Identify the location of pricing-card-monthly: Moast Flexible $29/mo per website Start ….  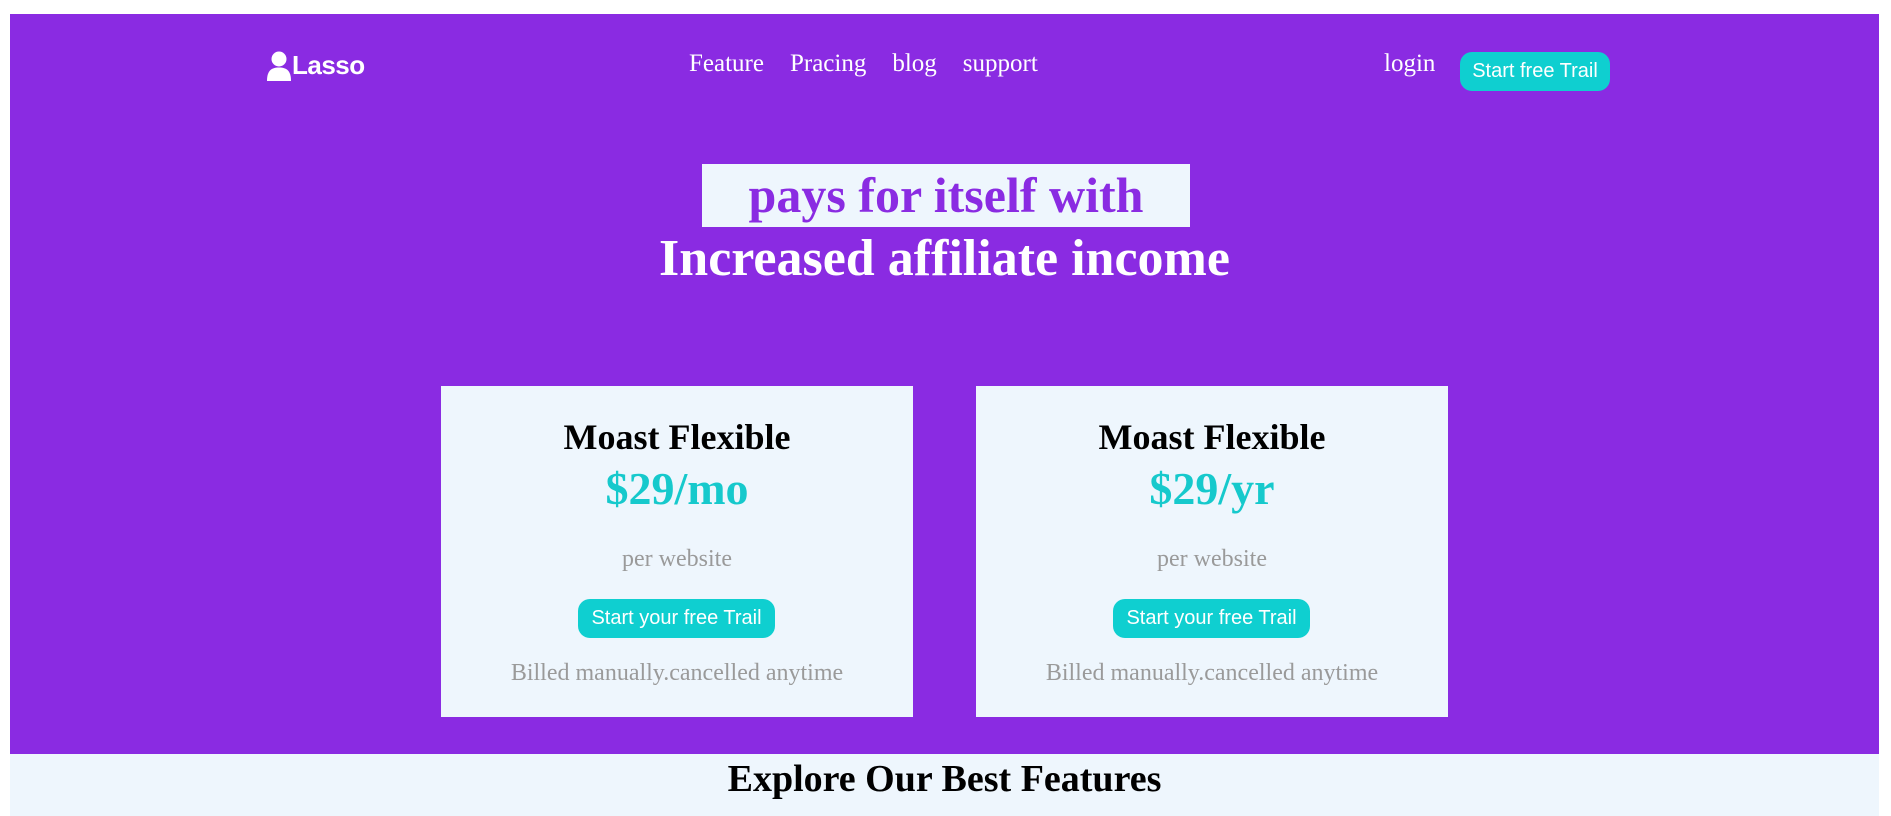
(677, 551).